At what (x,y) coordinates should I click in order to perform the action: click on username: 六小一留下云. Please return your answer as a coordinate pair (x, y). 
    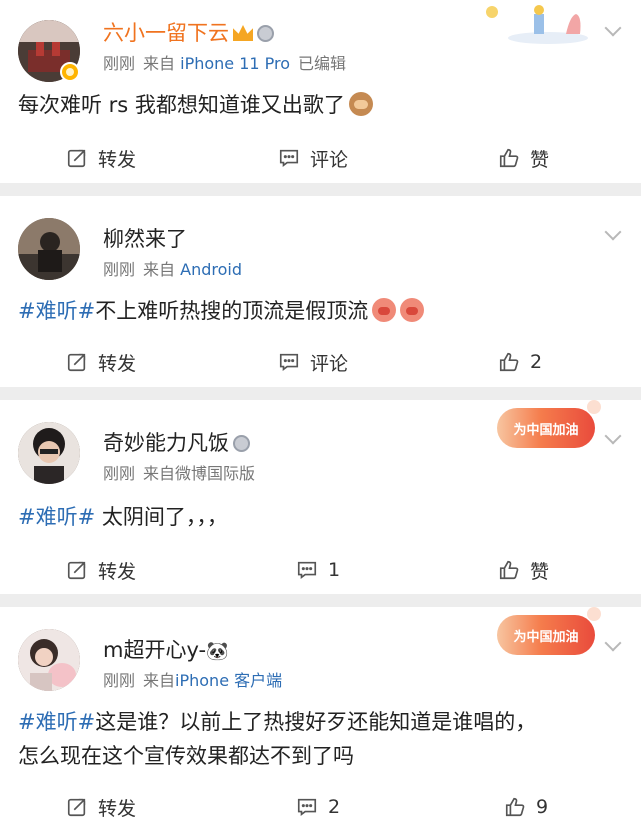
    Looking at the image, I should click on (188, 33).